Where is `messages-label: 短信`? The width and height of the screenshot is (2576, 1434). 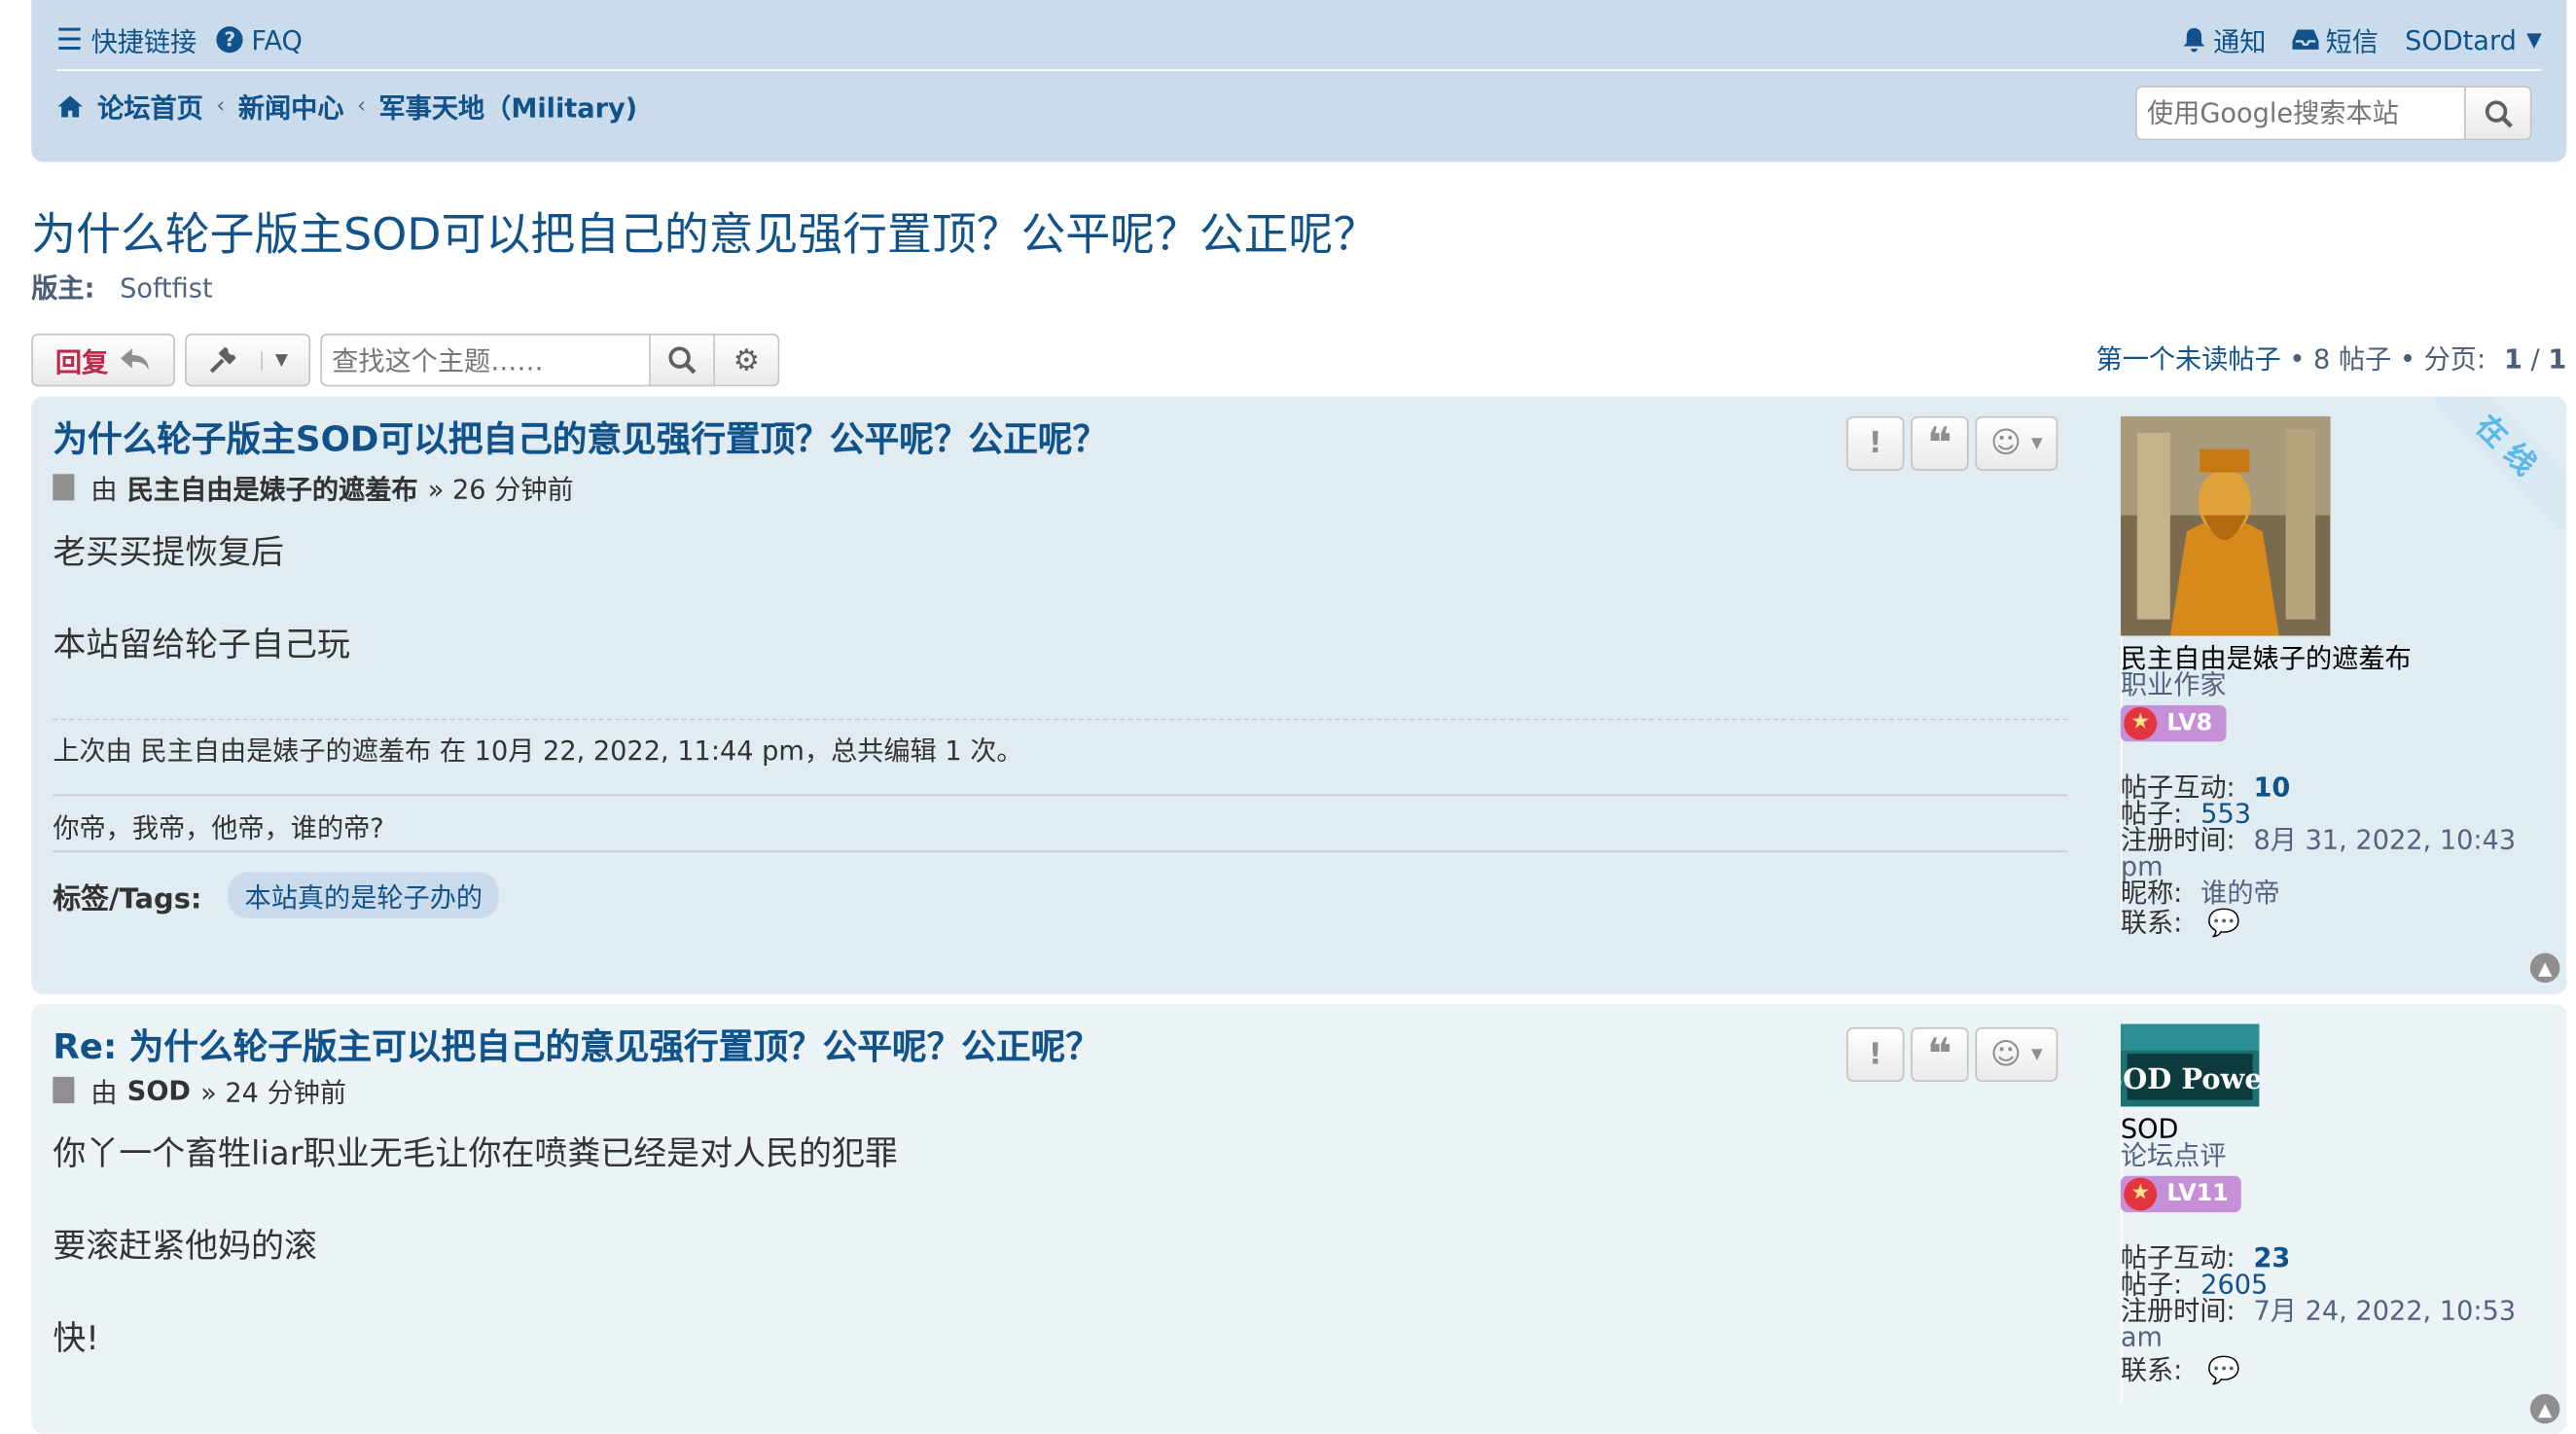
messages-label: 短信 is located at coordinates (2352, 42).